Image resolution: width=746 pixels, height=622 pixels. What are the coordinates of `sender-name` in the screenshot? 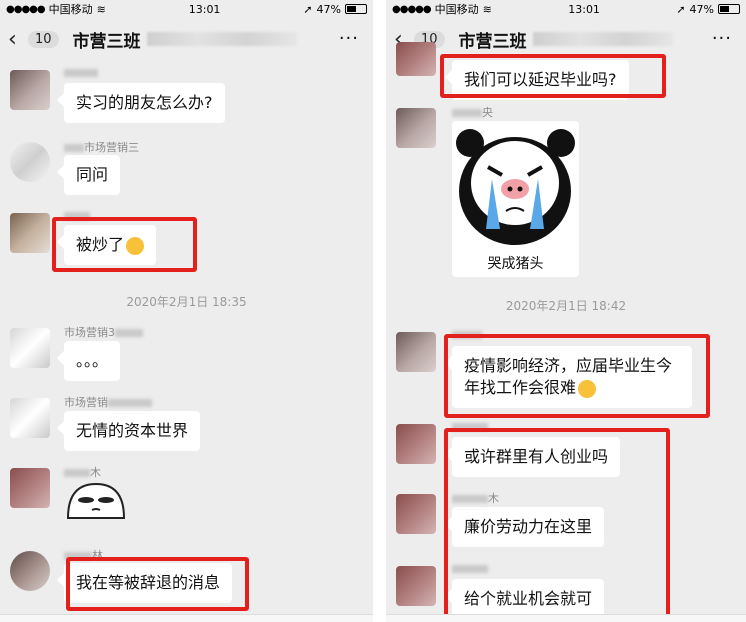 It's located at (81, 72).